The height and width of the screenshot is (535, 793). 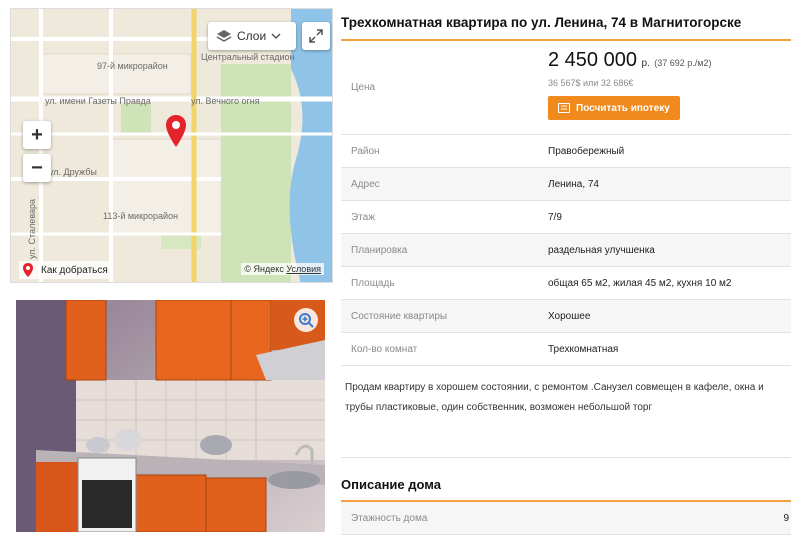 I want to click on row-value: Правобережный, so click(x=586, y=151).